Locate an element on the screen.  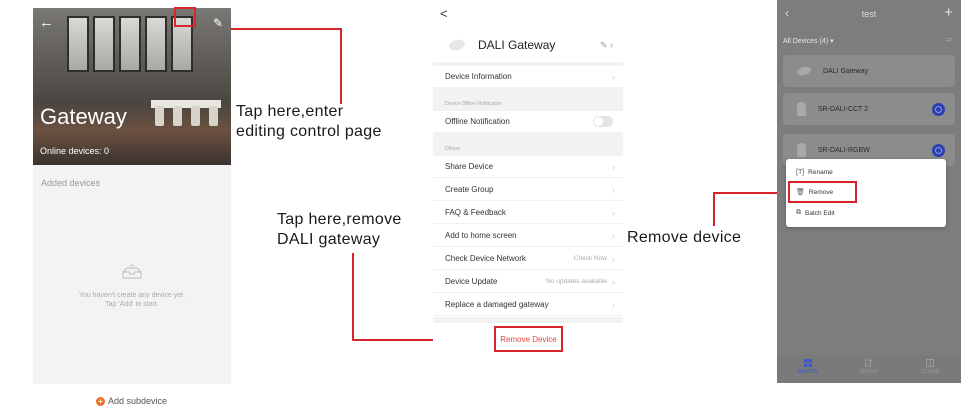
remove-device-button: Remove Device is located at coordinates (528, 339).